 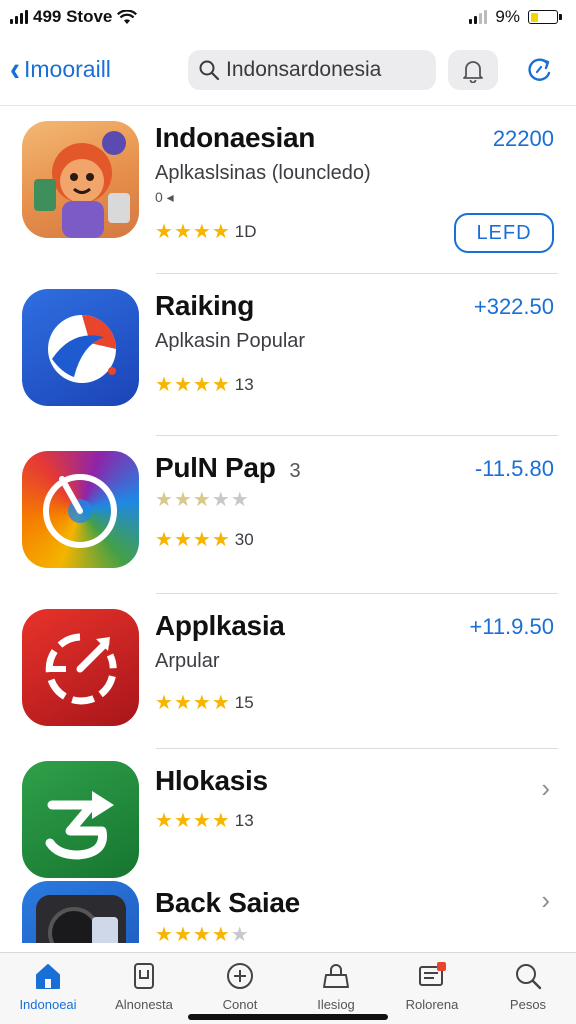 I want to click on home-indicator, so click(x=288, y=1017).